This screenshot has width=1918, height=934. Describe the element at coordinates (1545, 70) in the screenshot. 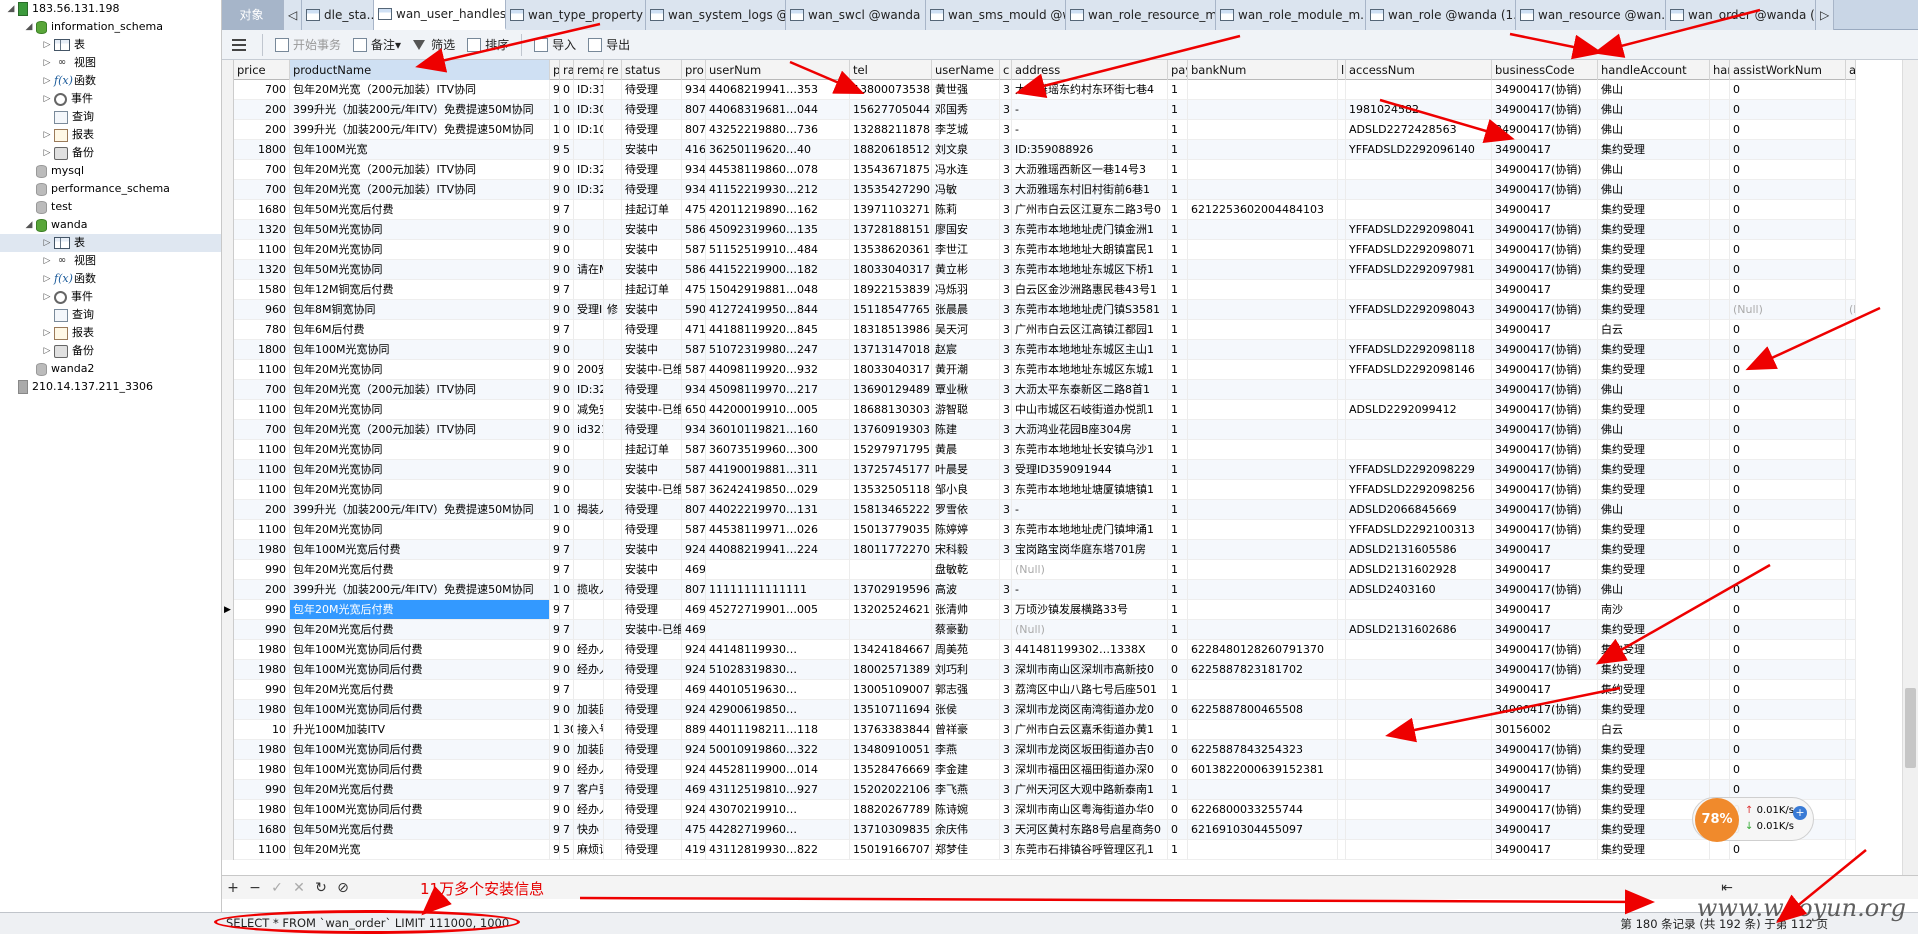

I see `column-header: businessCode` at that location.